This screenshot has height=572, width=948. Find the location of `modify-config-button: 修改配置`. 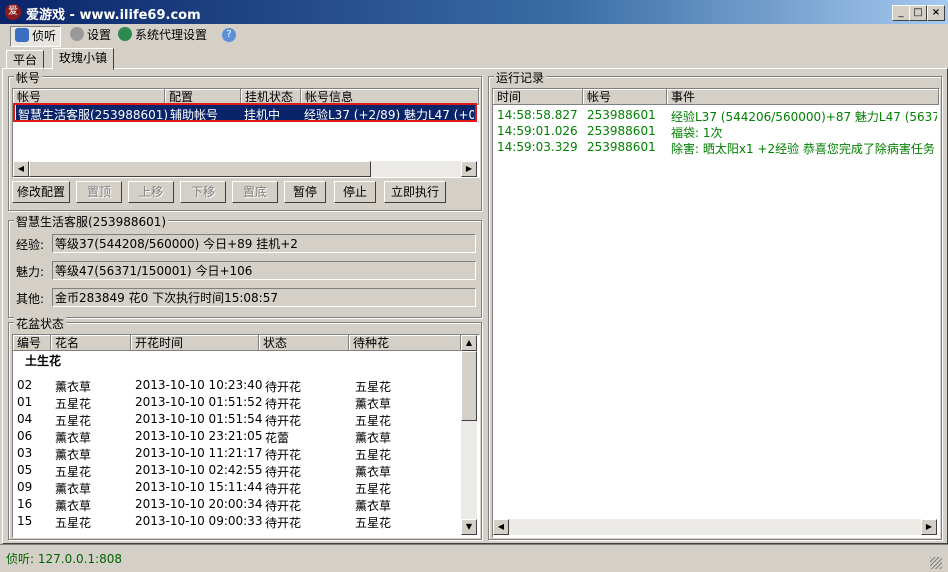

modify-config-button: 修改配置 is located at coordinates (41, 192).